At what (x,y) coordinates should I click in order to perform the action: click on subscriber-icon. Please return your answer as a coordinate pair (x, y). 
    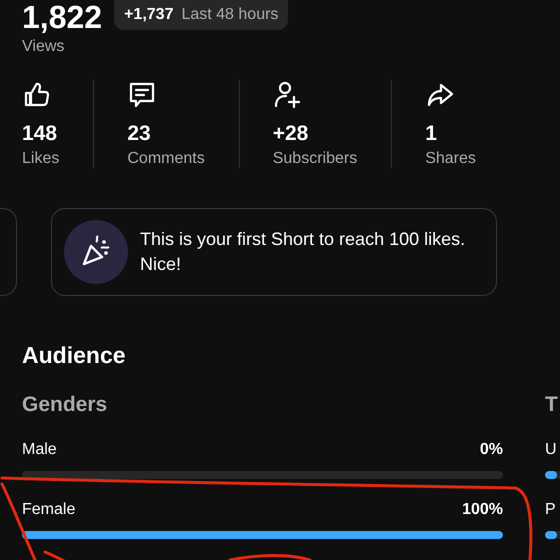
    Looking at the image, I should click on (287, 95).